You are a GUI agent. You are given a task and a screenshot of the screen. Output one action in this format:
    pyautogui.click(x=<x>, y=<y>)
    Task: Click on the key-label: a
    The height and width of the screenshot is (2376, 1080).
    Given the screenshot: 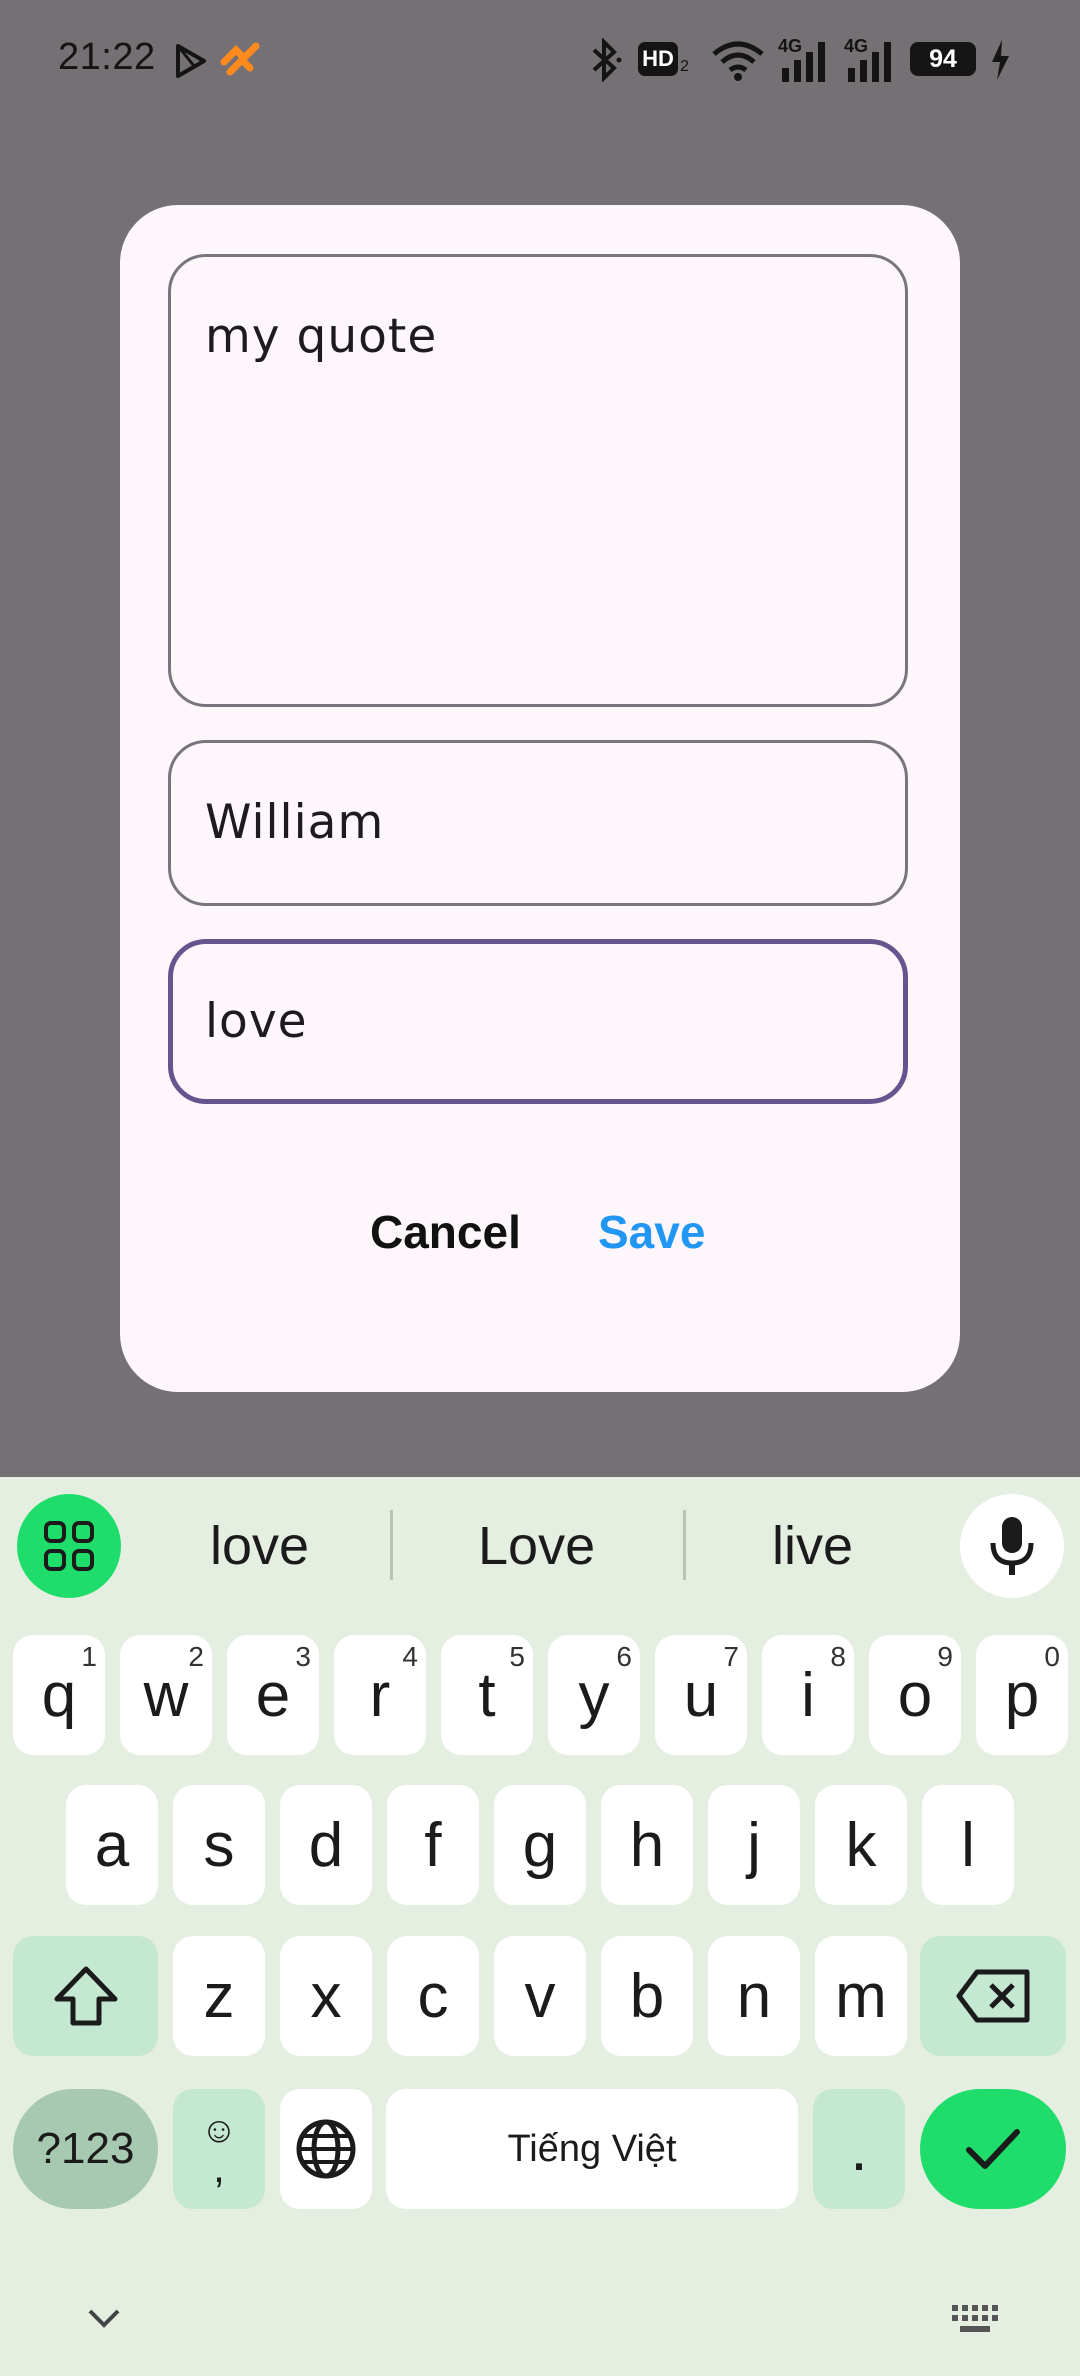 What is the action you would take?
    pyautogui.click(x=112, y=1845)
    